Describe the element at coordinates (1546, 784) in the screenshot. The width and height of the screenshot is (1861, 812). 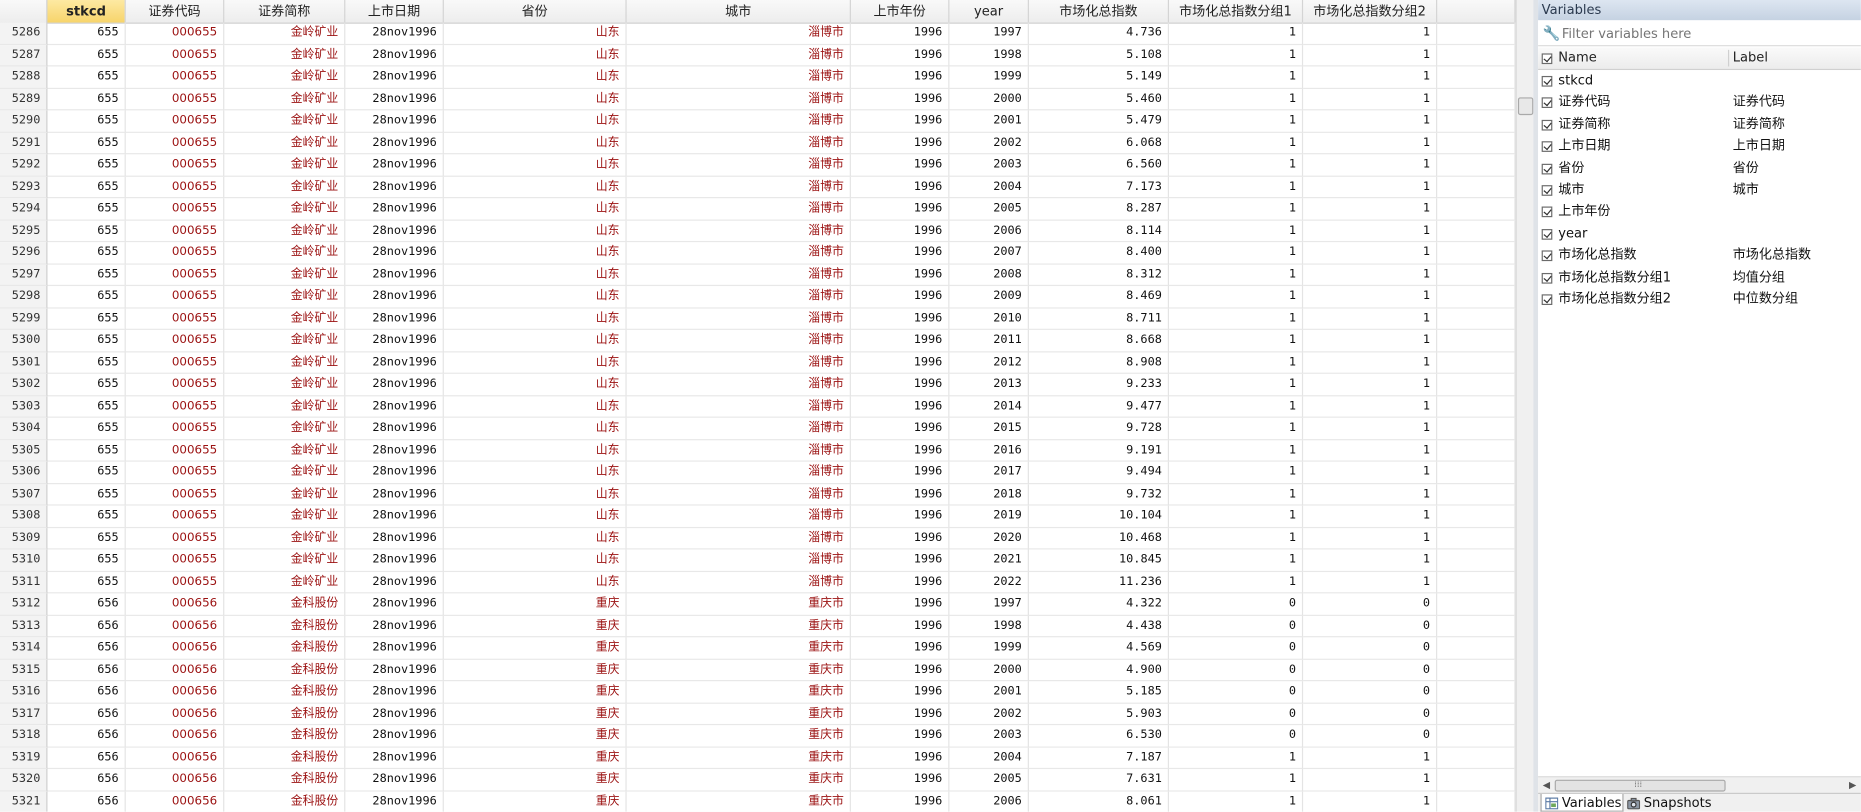
I see `scroll-left-arrow-icon: ◀` at that location.